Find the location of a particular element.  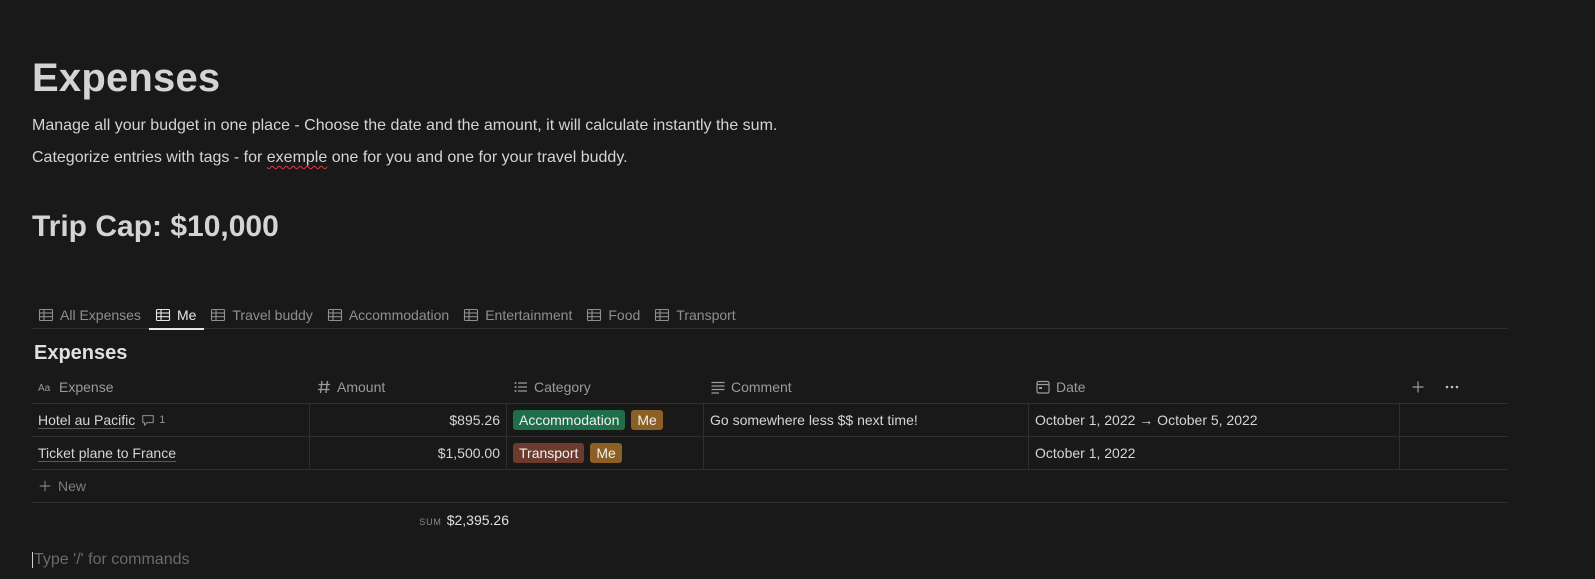

column-label: Comment is located at coordinates (761, 386).